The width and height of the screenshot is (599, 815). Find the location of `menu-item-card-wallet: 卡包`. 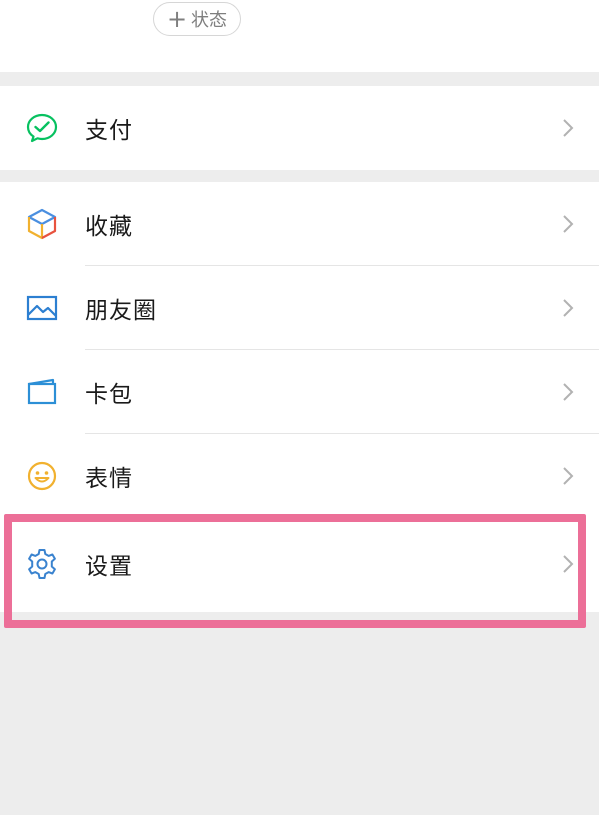

menu-item-card-wallet: 卡包 is located at coordinates (299, 392).